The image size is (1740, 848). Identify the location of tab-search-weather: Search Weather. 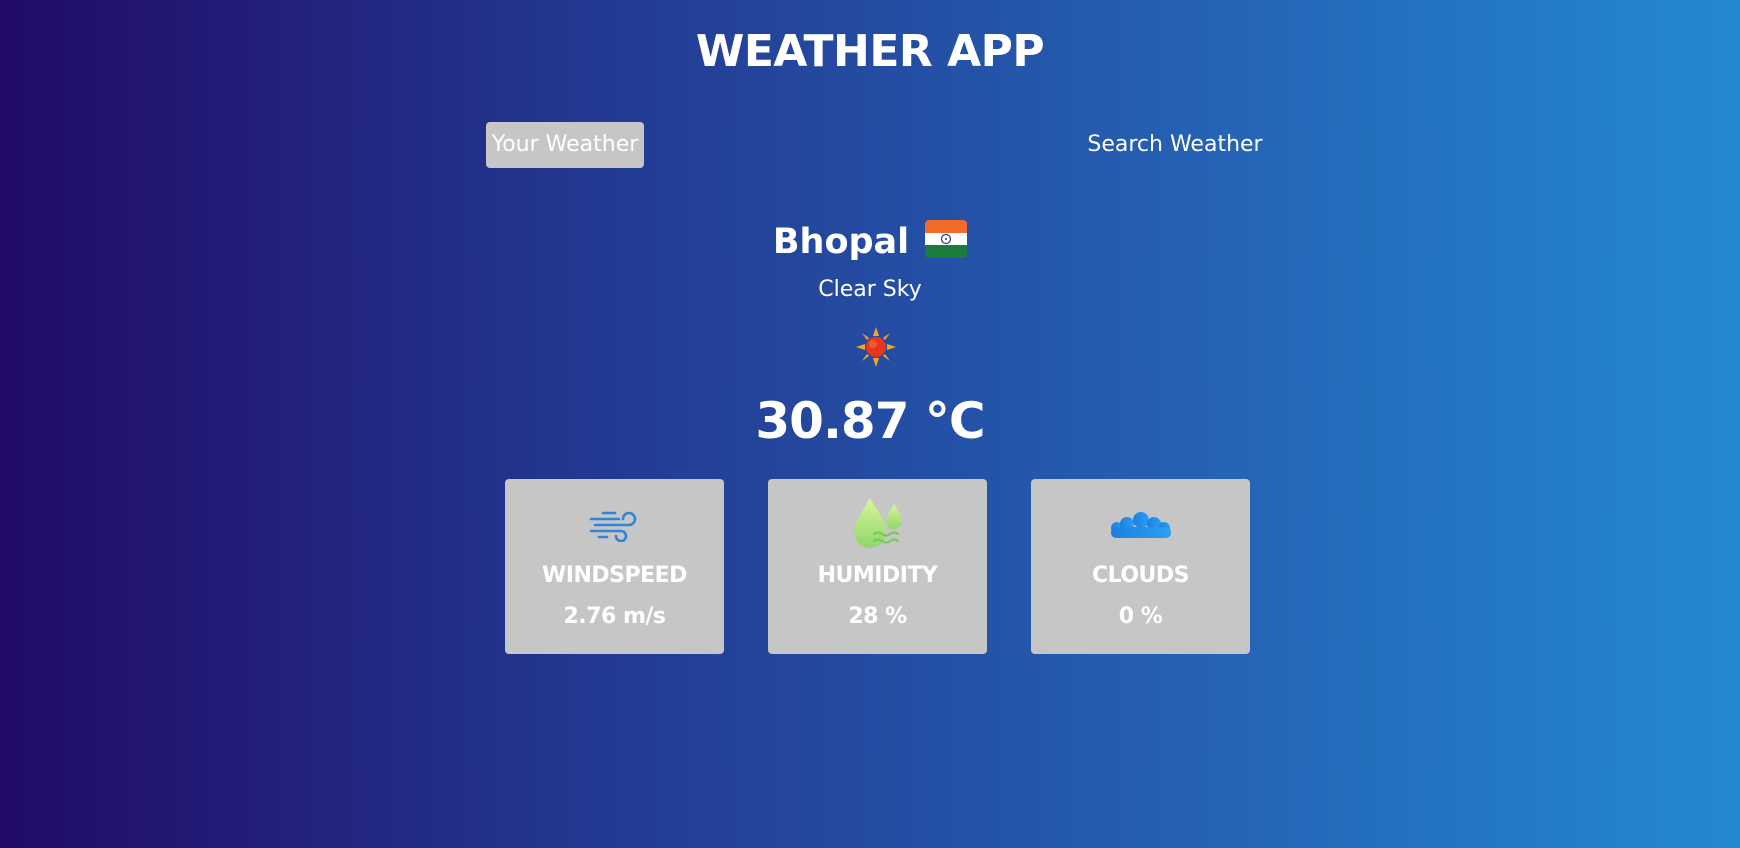
(1175, 145).